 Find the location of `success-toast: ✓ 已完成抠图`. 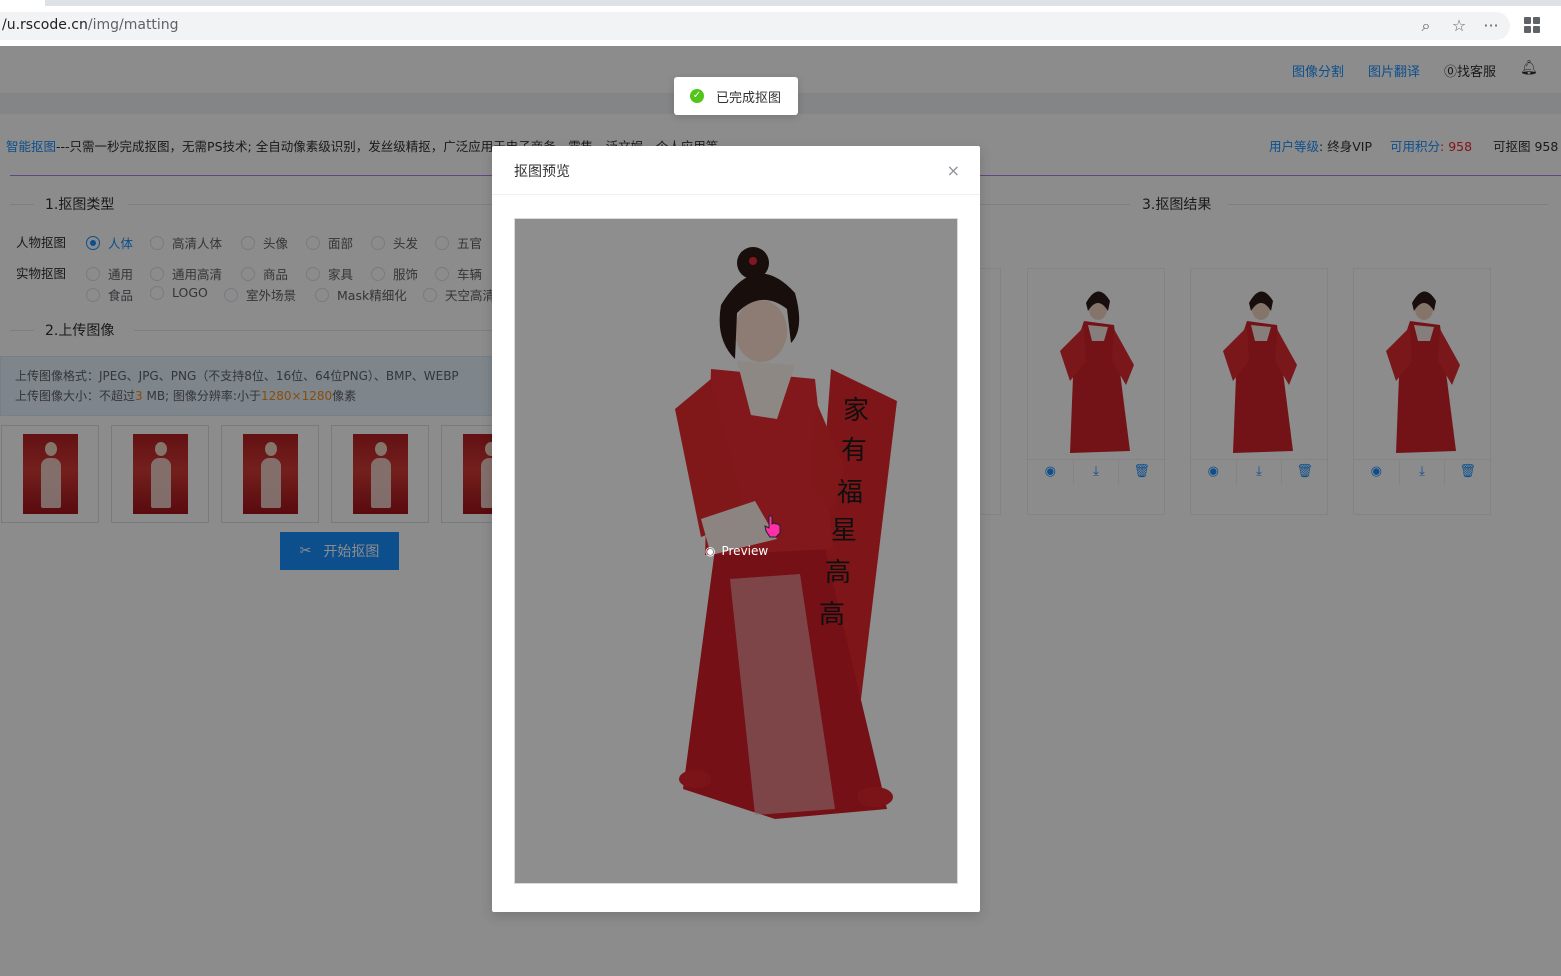

success-toast: ✓ 已完成抠图 is located at coordinates (736, 96).